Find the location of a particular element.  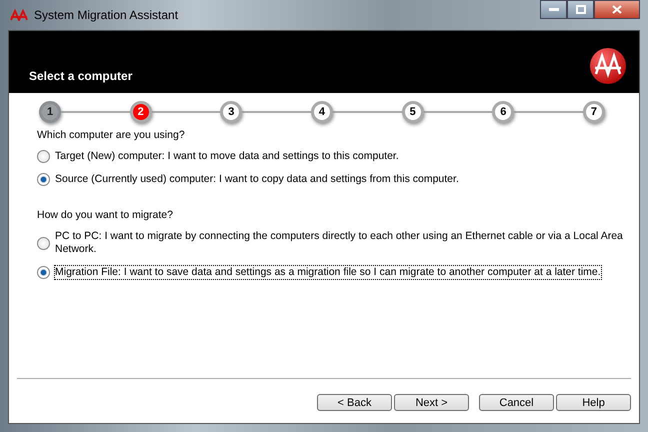

question-label: How do you want to migrate? is located at coordinates (105, 215).